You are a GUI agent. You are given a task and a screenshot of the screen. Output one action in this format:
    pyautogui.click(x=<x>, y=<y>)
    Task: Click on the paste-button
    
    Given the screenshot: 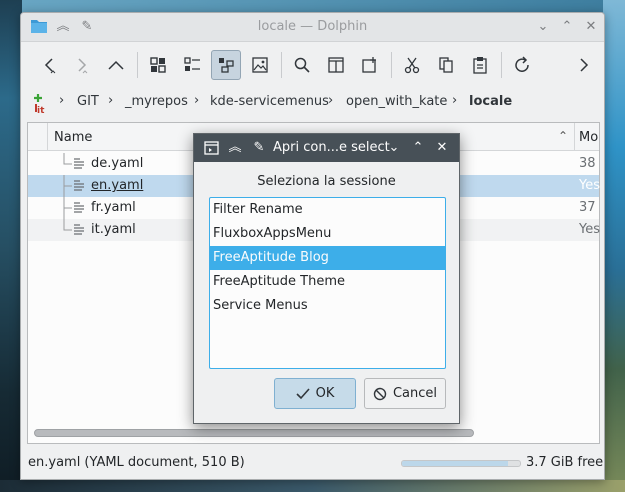 What is the action you would take?
    pyautogui.click(x=480, y=65)
    